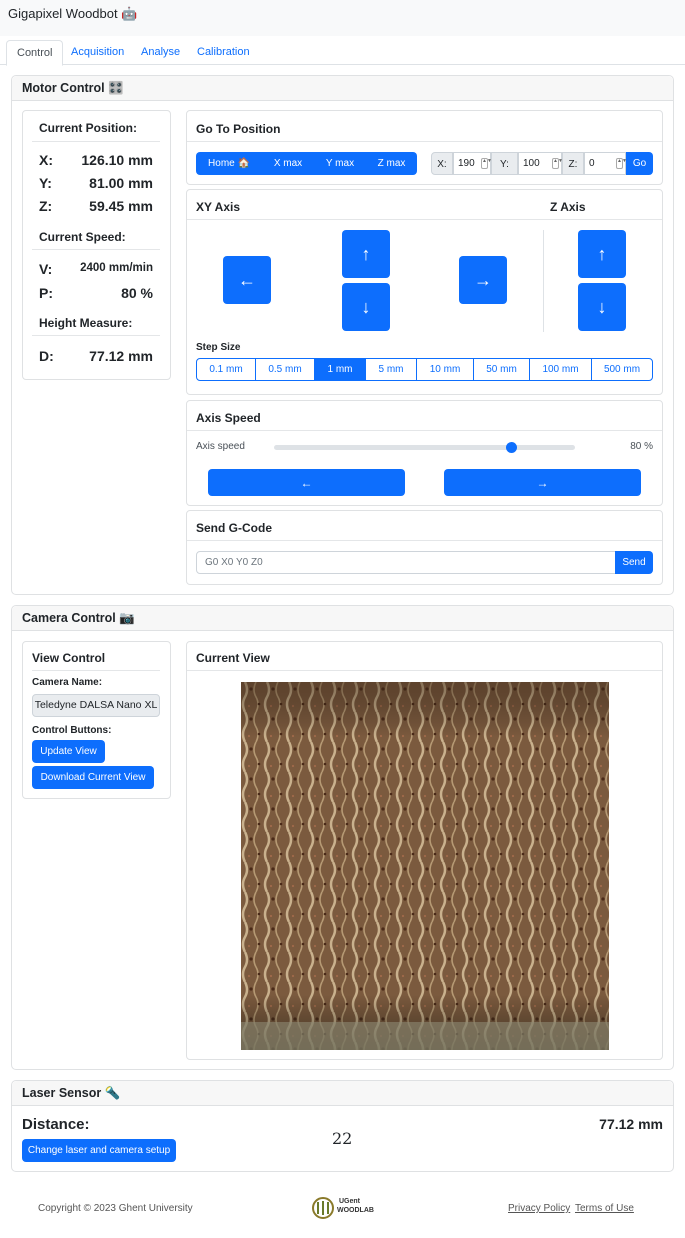 The width and height of the screenshot is (685, 1238). What do you see at coordinates (472, 163) in the screenshot?
I see `goto-x-input: 190 ▲▼` at bounding box center [472, 163].